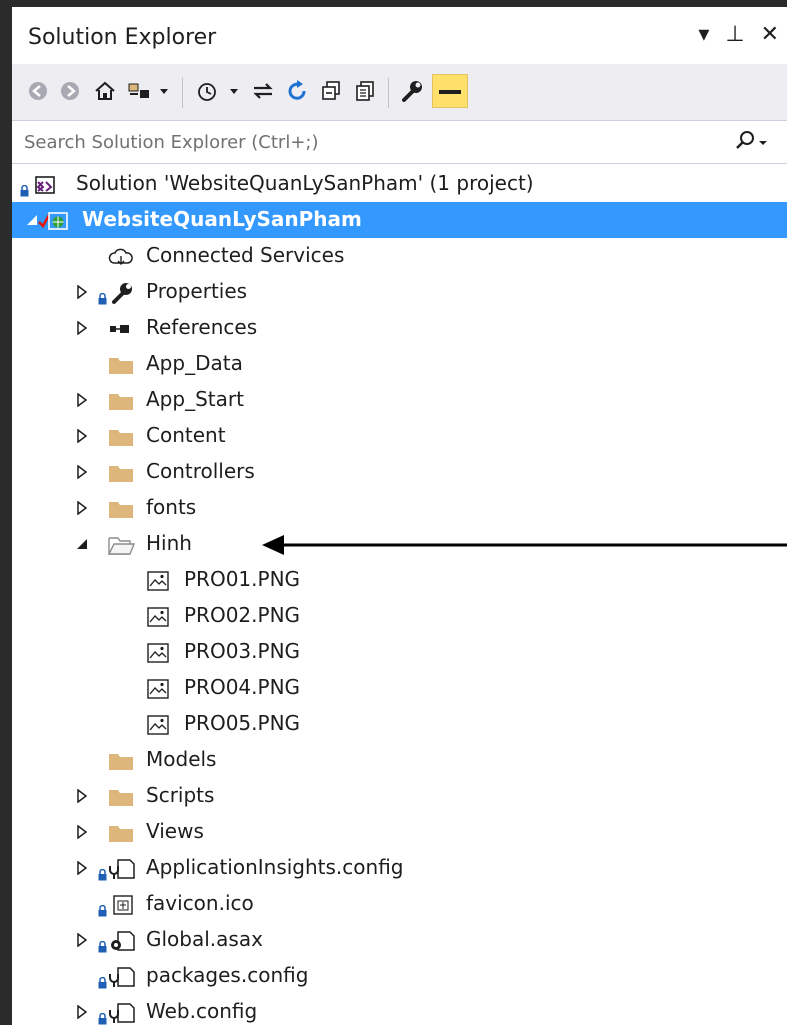 This screenshot has width=787, height=1030. What do you see at coordinates (365, 91) in the screenshot?
I see `show-all-files-icon` at bounding box center [365, 91].